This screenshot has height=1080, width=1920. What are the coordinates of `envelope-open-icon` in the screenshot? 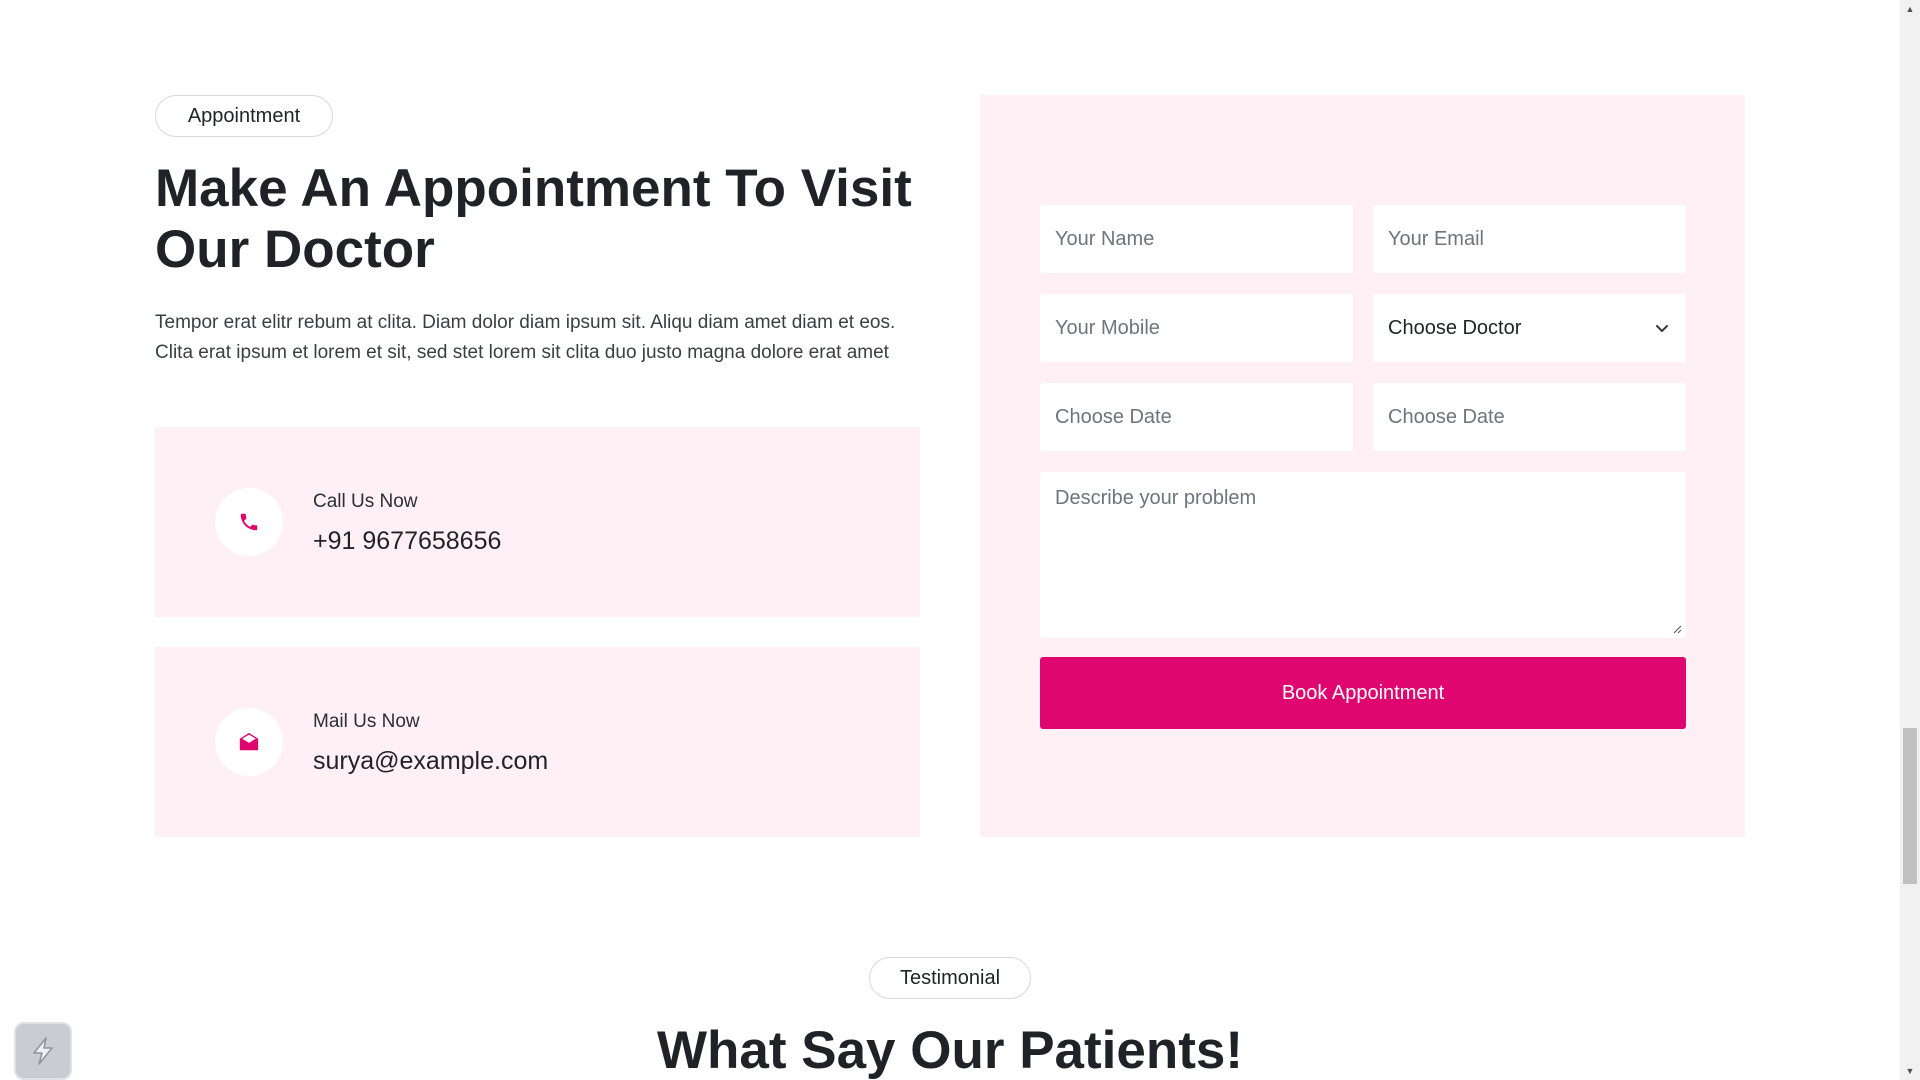 It's located at (249, 742).